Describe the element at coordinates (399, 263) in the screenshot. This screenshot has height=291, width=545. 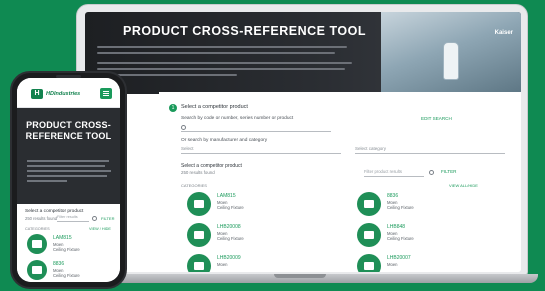
I see `product-card: LHB20007 Moen` at that location.